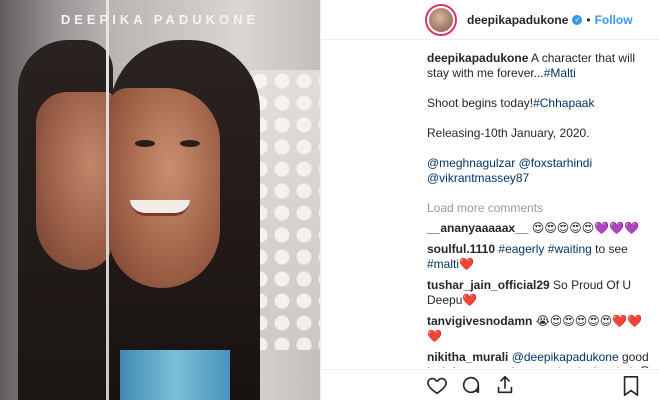 The image size is (659, 400). I want to click on caption-line-3: Releasing-10th January, 2020., so click(508, 133).